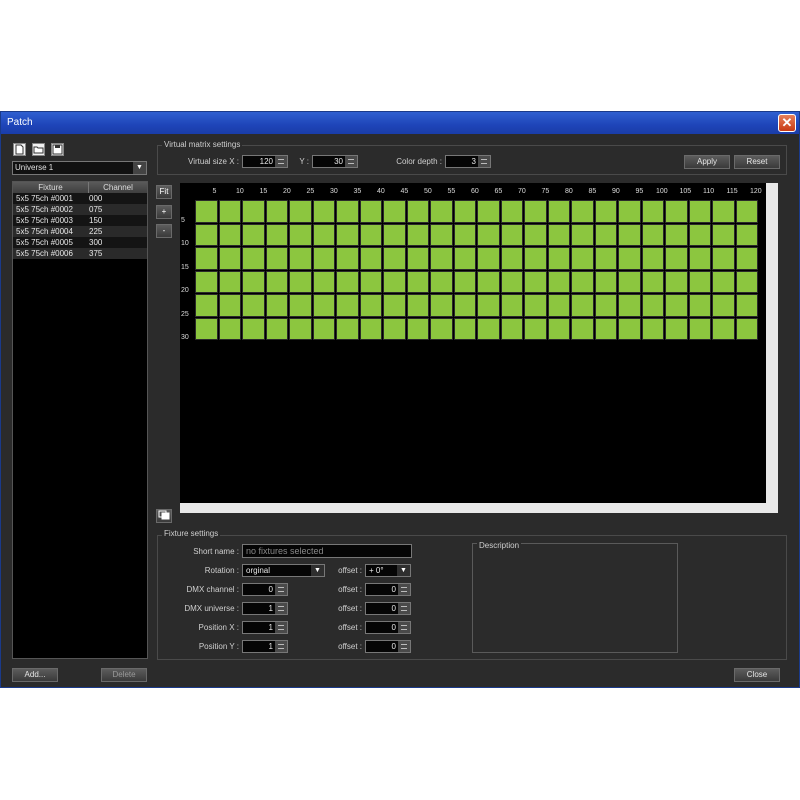 The height and width of the screenshot is (800, 800). I want to click on close-window-icon: ✕, so click(787, 123).